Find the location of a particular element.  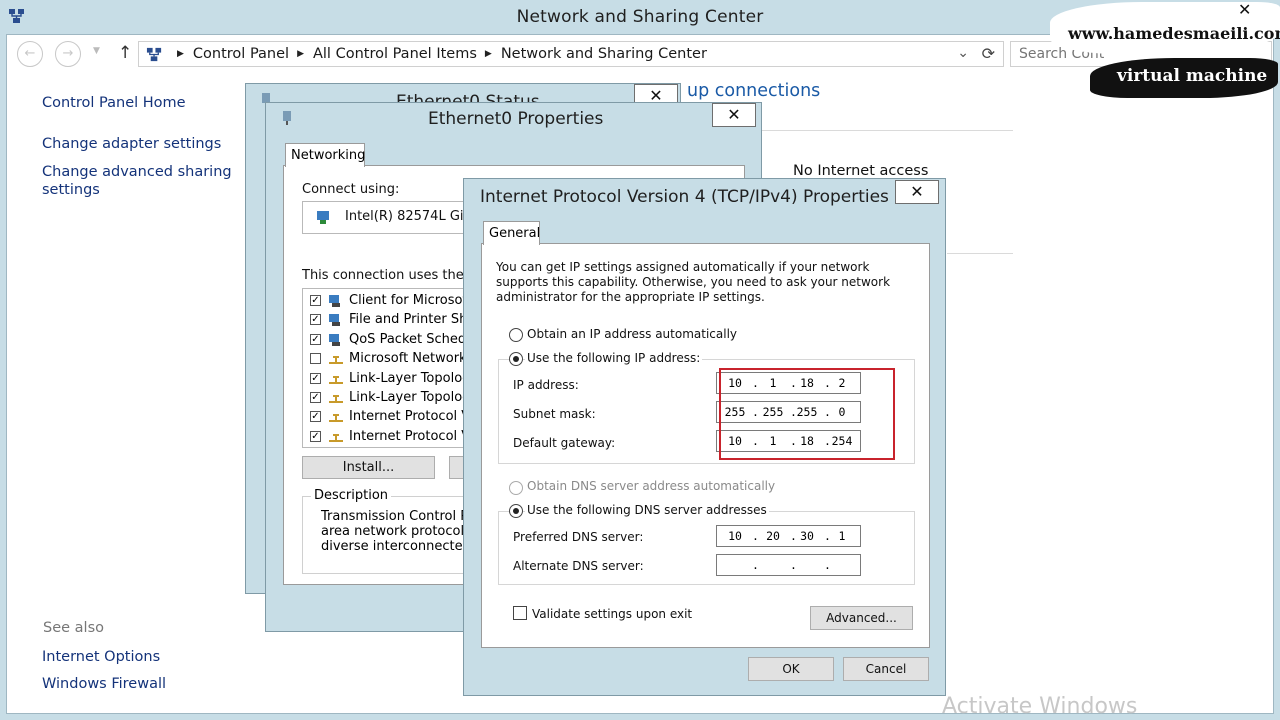

windows-firewall-link: Windows Firewall is located at coordinates (104, 684).